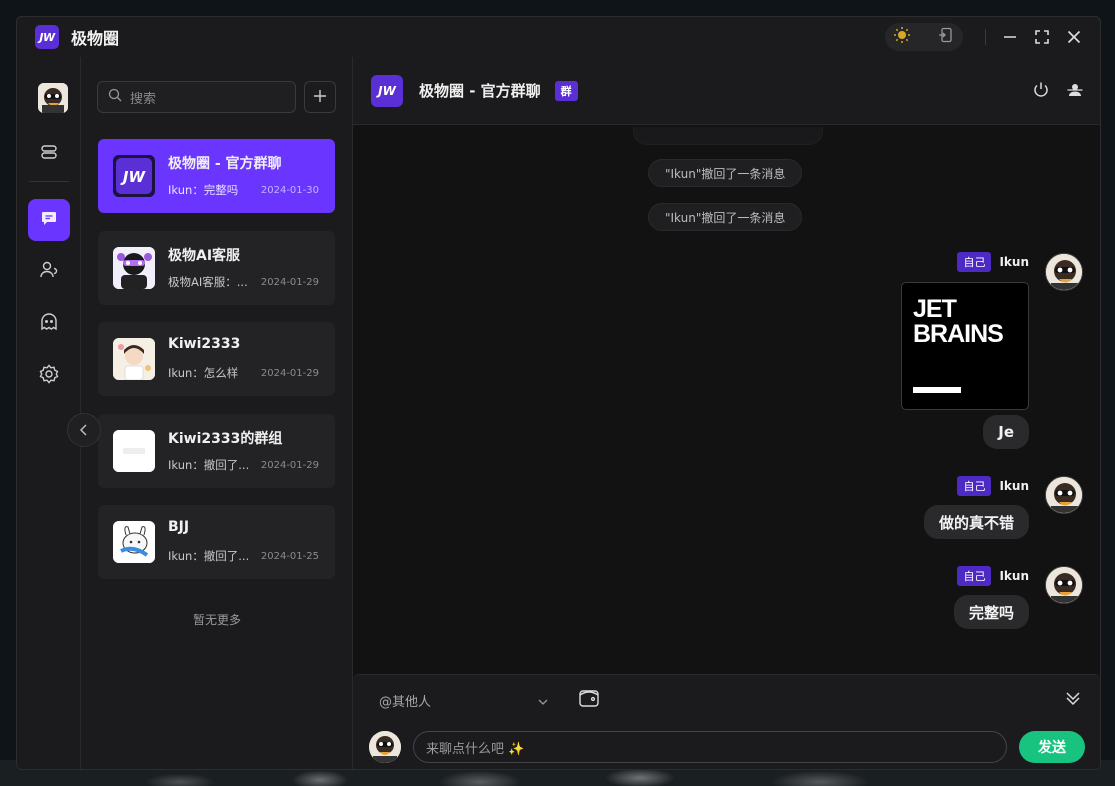 This screenshot has height=786, width=1115. What do you see at coordinates (958, 321) in the screenshot?
I see `jetbrains-logo: JET BRAINS` at bounding box center [958, 321].